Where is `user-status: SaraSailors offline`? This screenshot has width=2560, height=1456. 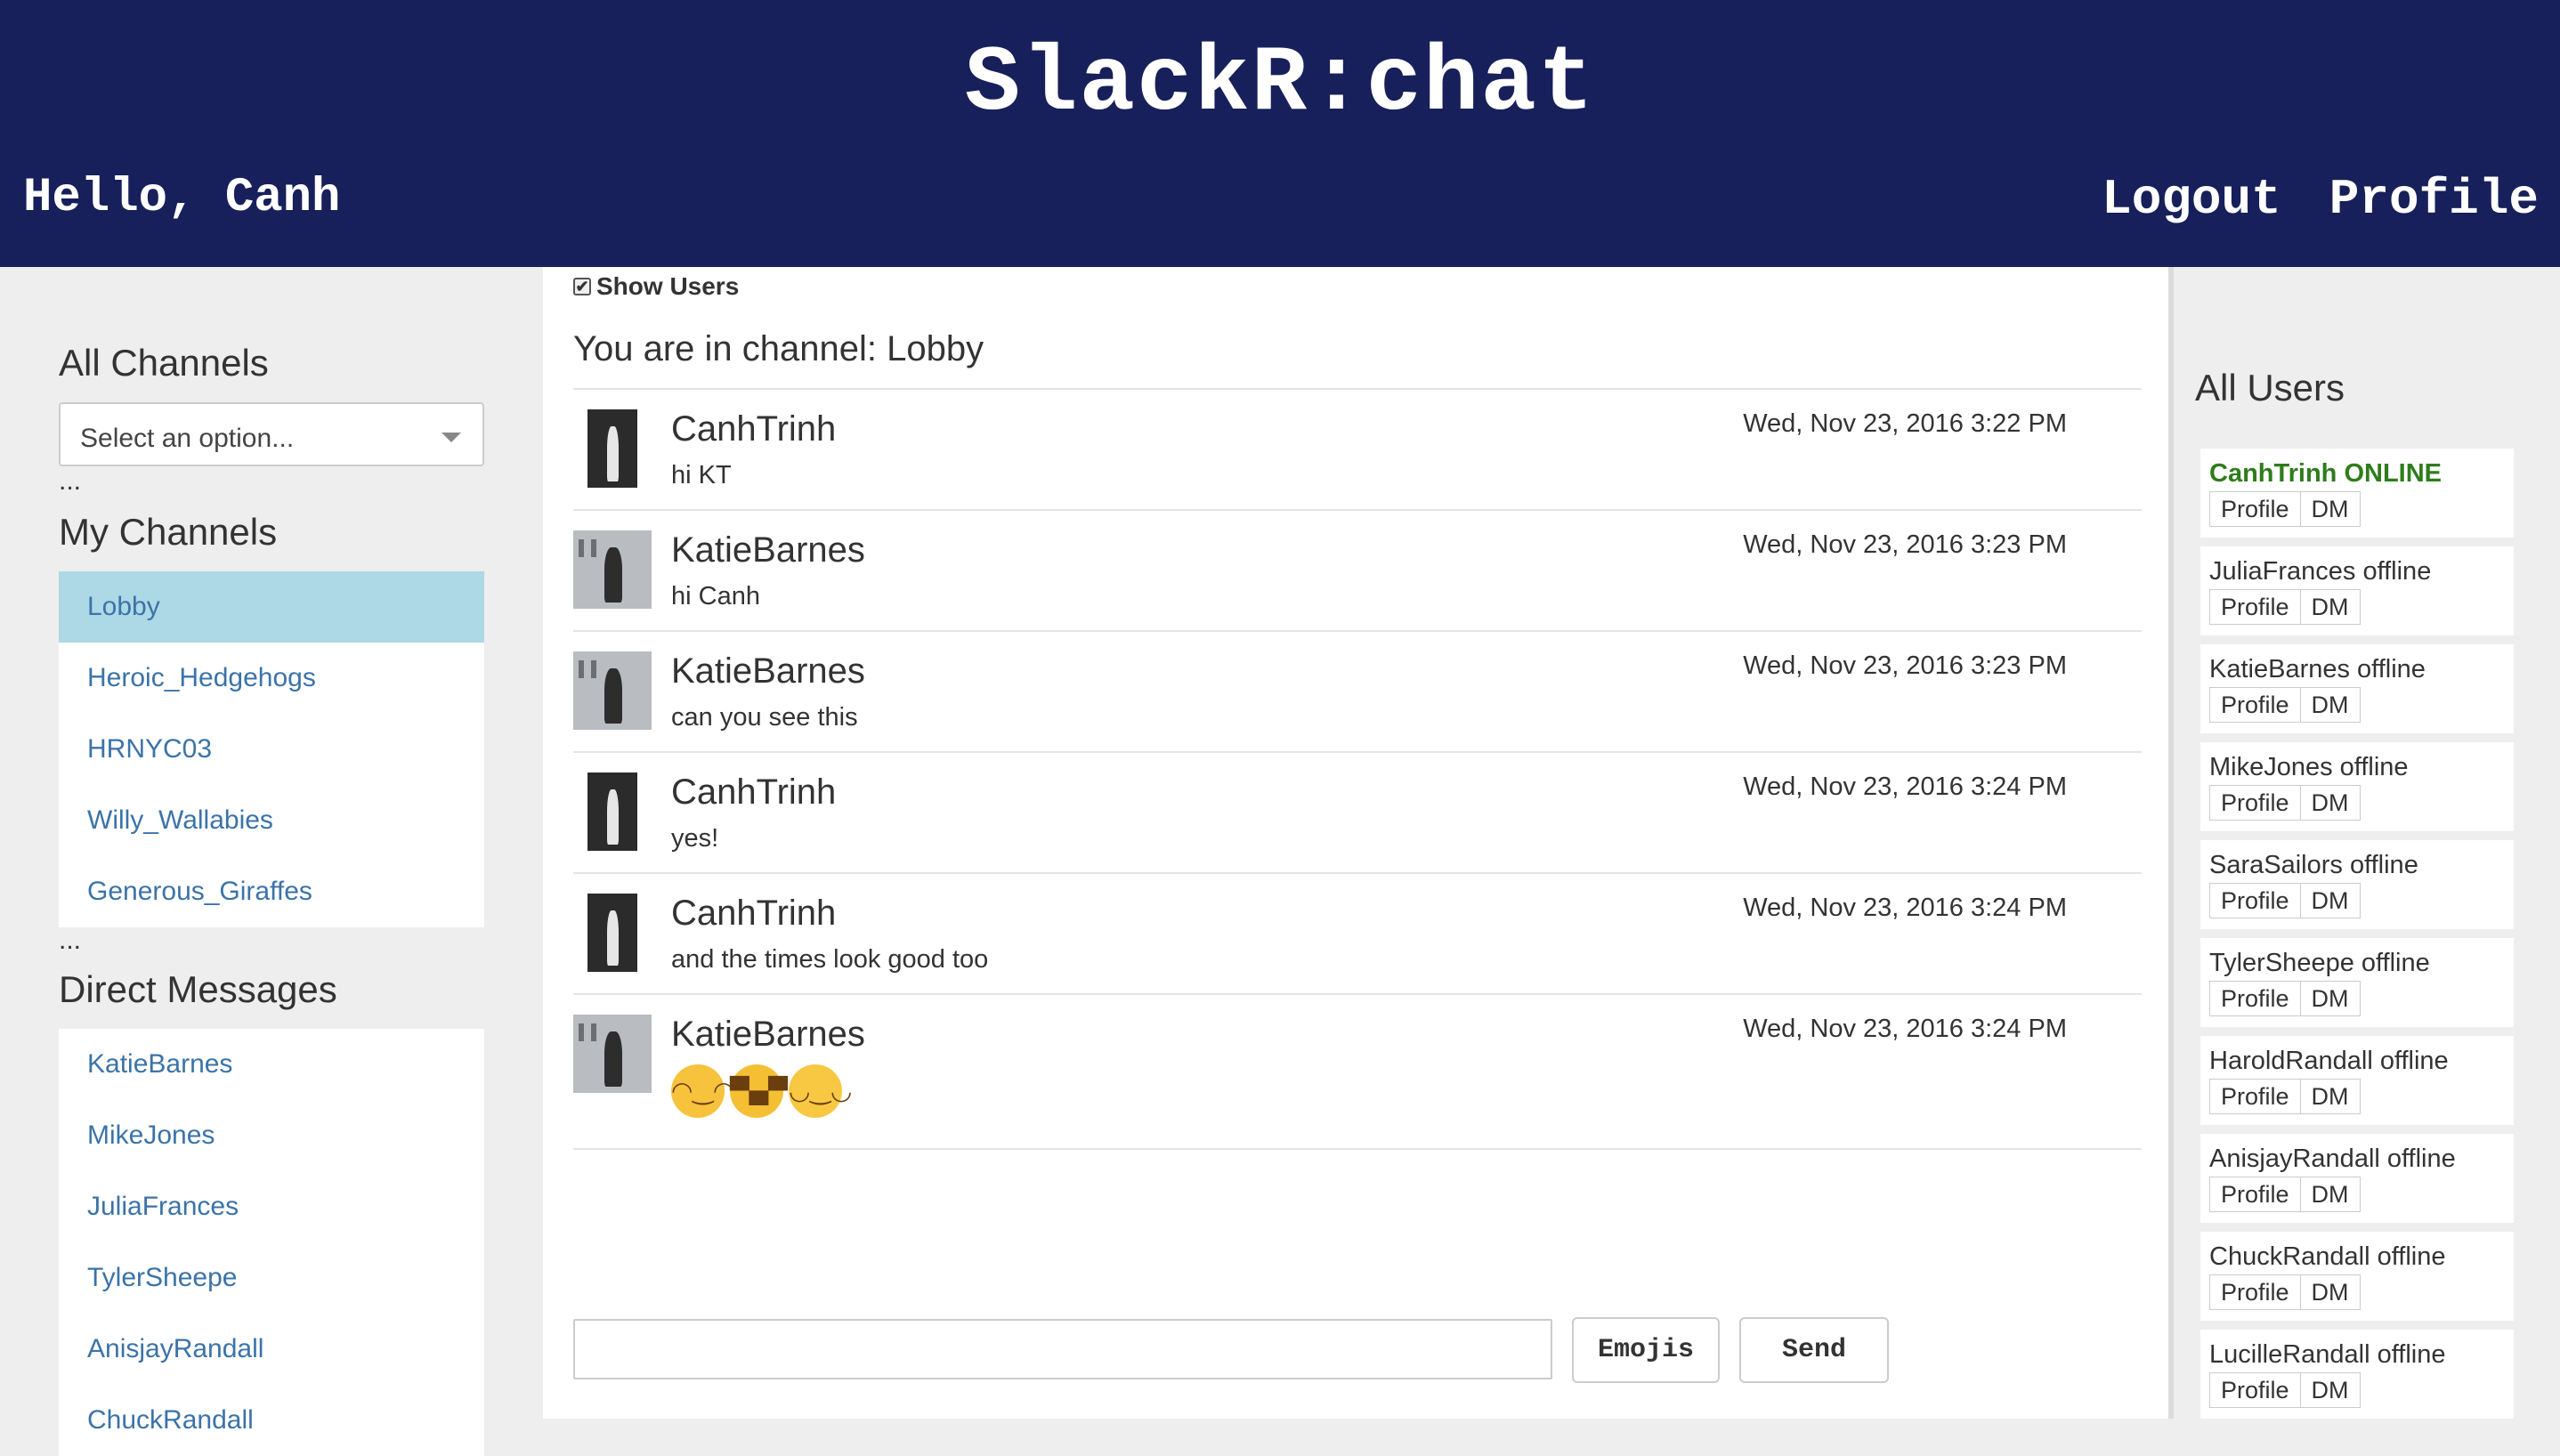 user-status: SaraSailors offline is located at coordinates (2314, 865).